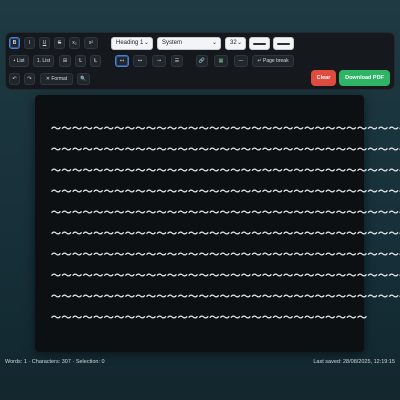  Describe the element at coordinates (159, 61) in the screenshot. I see `arrow-right-icon: →` at that location.